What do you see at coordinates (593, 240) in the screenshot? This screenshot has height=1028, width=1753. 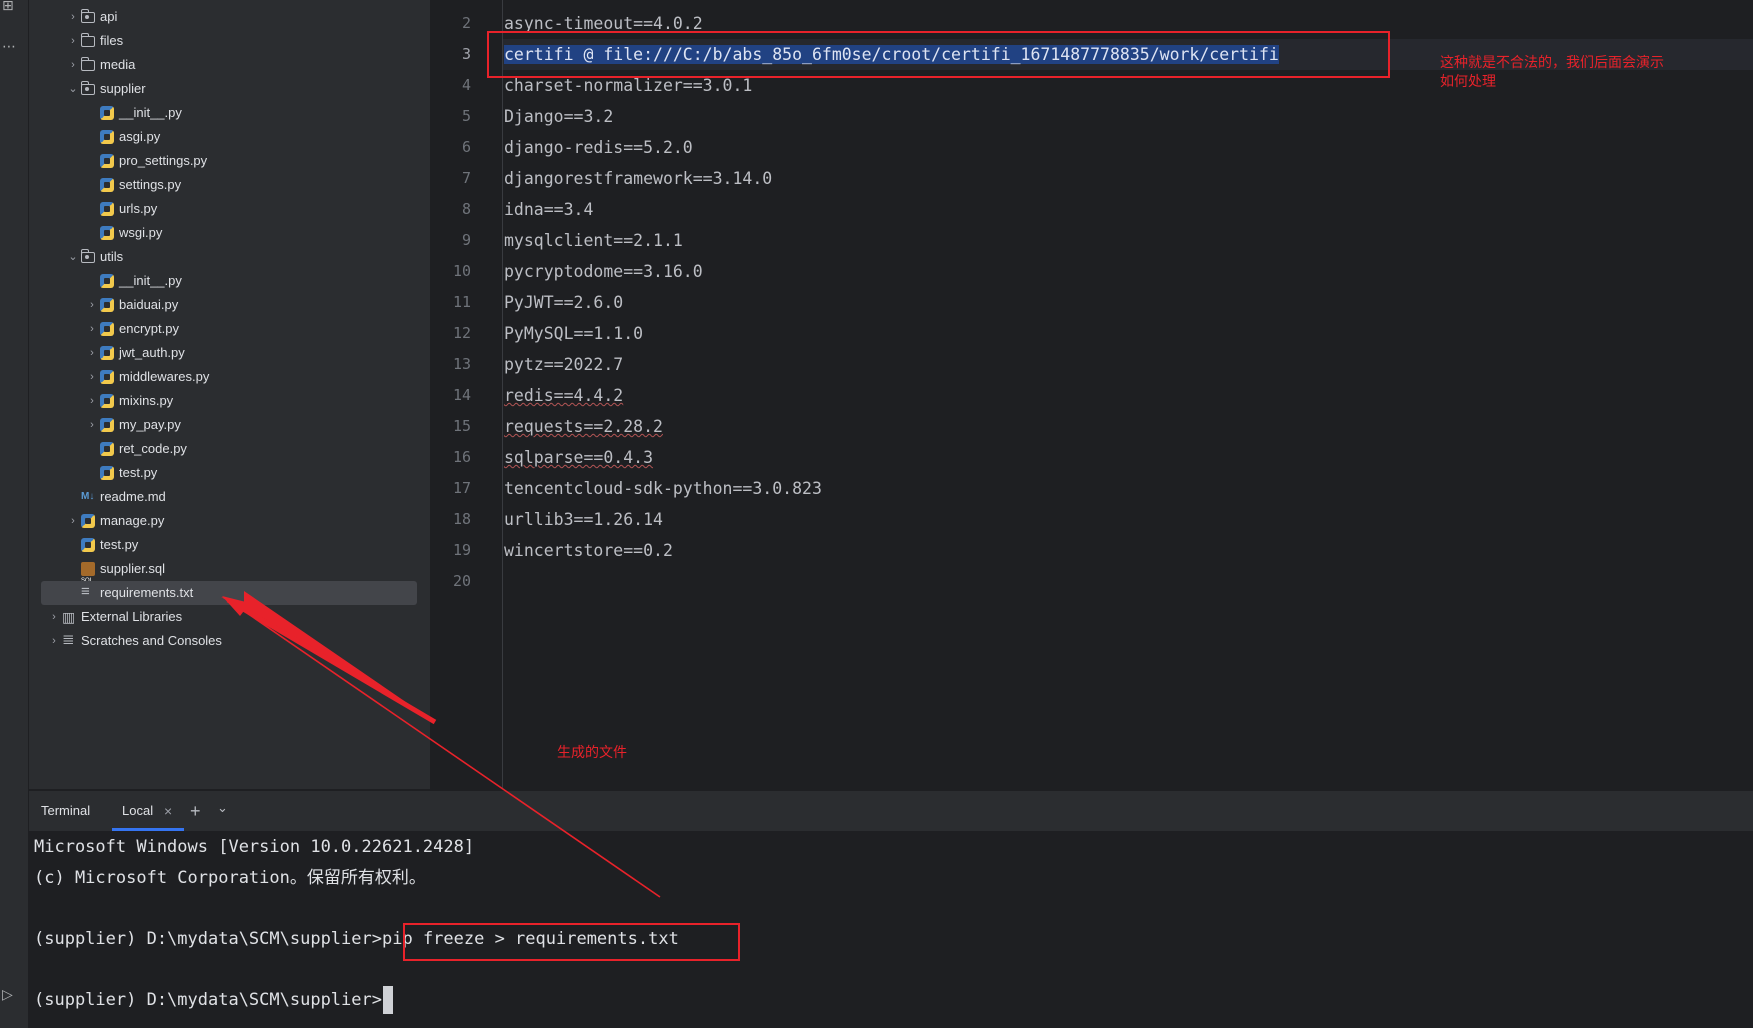 I see `code-line: mysqlclient==2.1.1` at bounding box center [593, 240].